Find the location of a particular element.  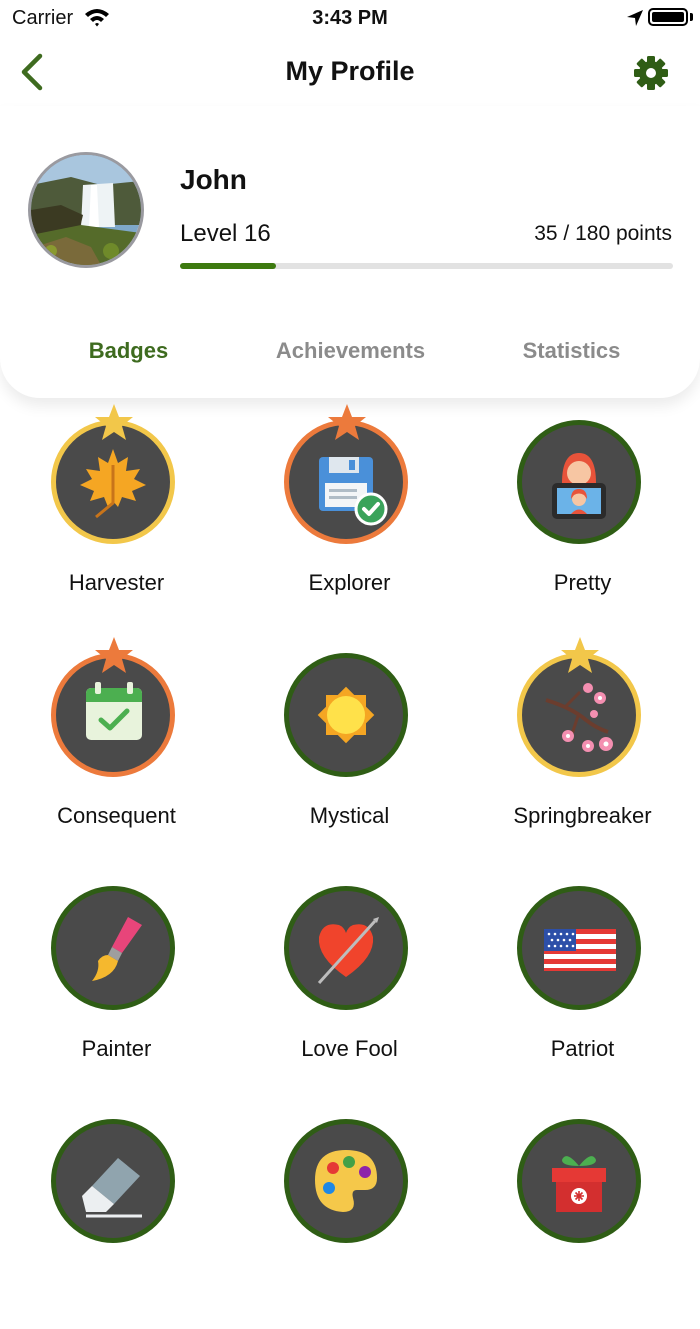

badge-label: Patriot is located at coordinates (582, 1048).